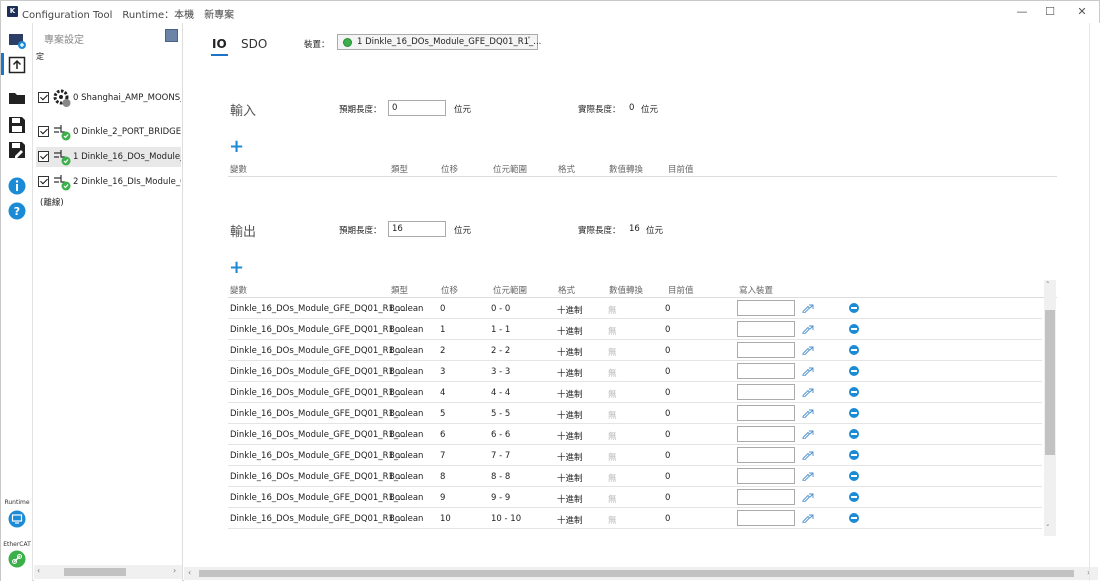 Image resolution: width=1100 pixels, height=581 pixels. What do you see at coordinates (17, 98) in the screenshot?
I see `open-folder-icon` at bounding box center [17, 98].